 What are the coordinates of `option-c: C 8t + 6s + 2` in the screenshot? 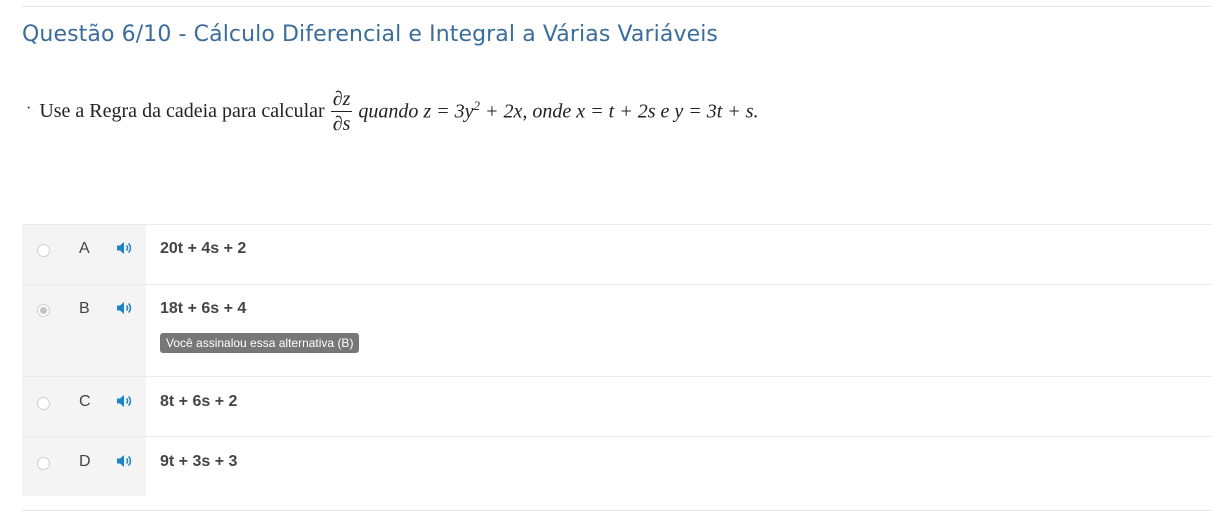 It's located at (617, 406).